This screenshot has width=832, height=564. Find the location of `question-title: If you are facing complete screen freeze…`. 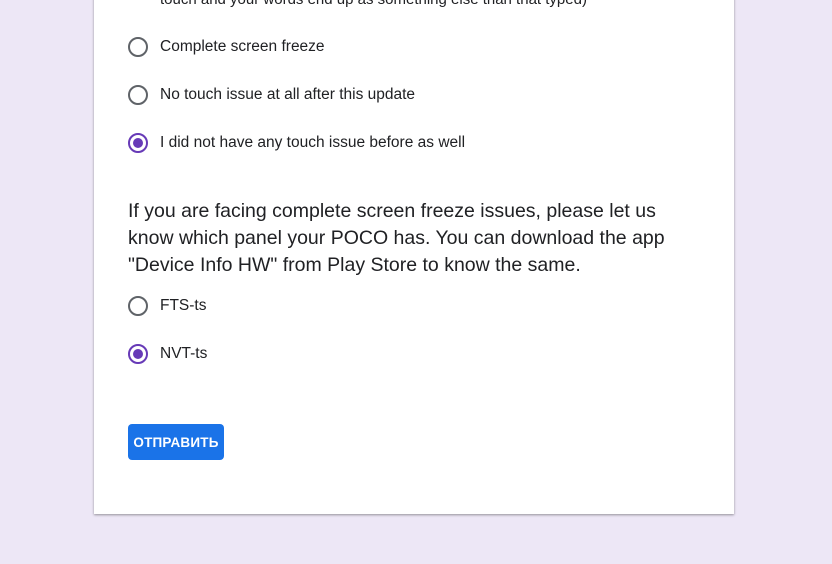

question-title: If you are facing complete screen freeze… is located at coordinates (396, 238).